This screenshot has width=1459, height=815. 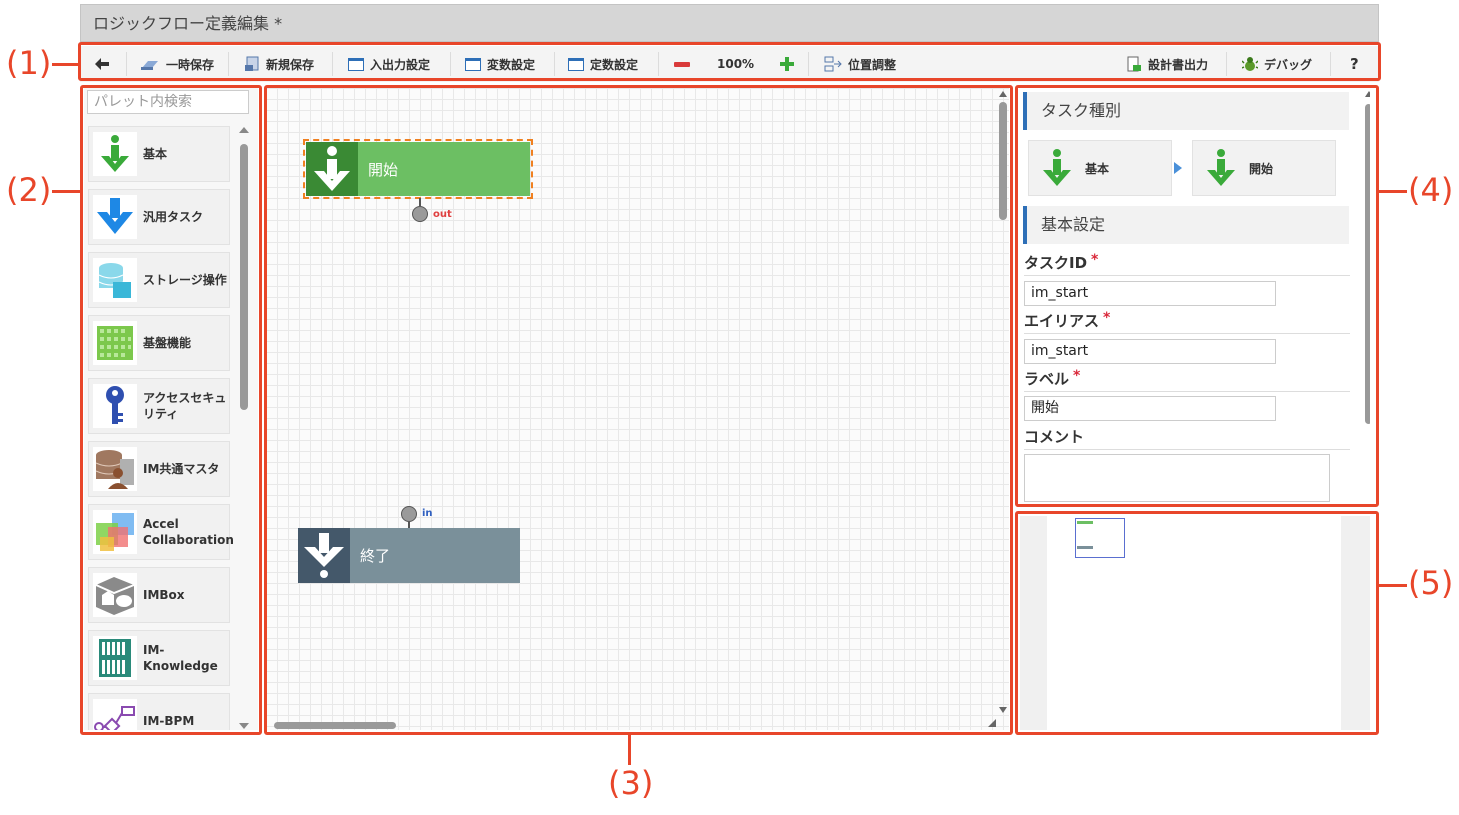 I want to click on annotation-label-5: (5), so click(x=1431, y=583).